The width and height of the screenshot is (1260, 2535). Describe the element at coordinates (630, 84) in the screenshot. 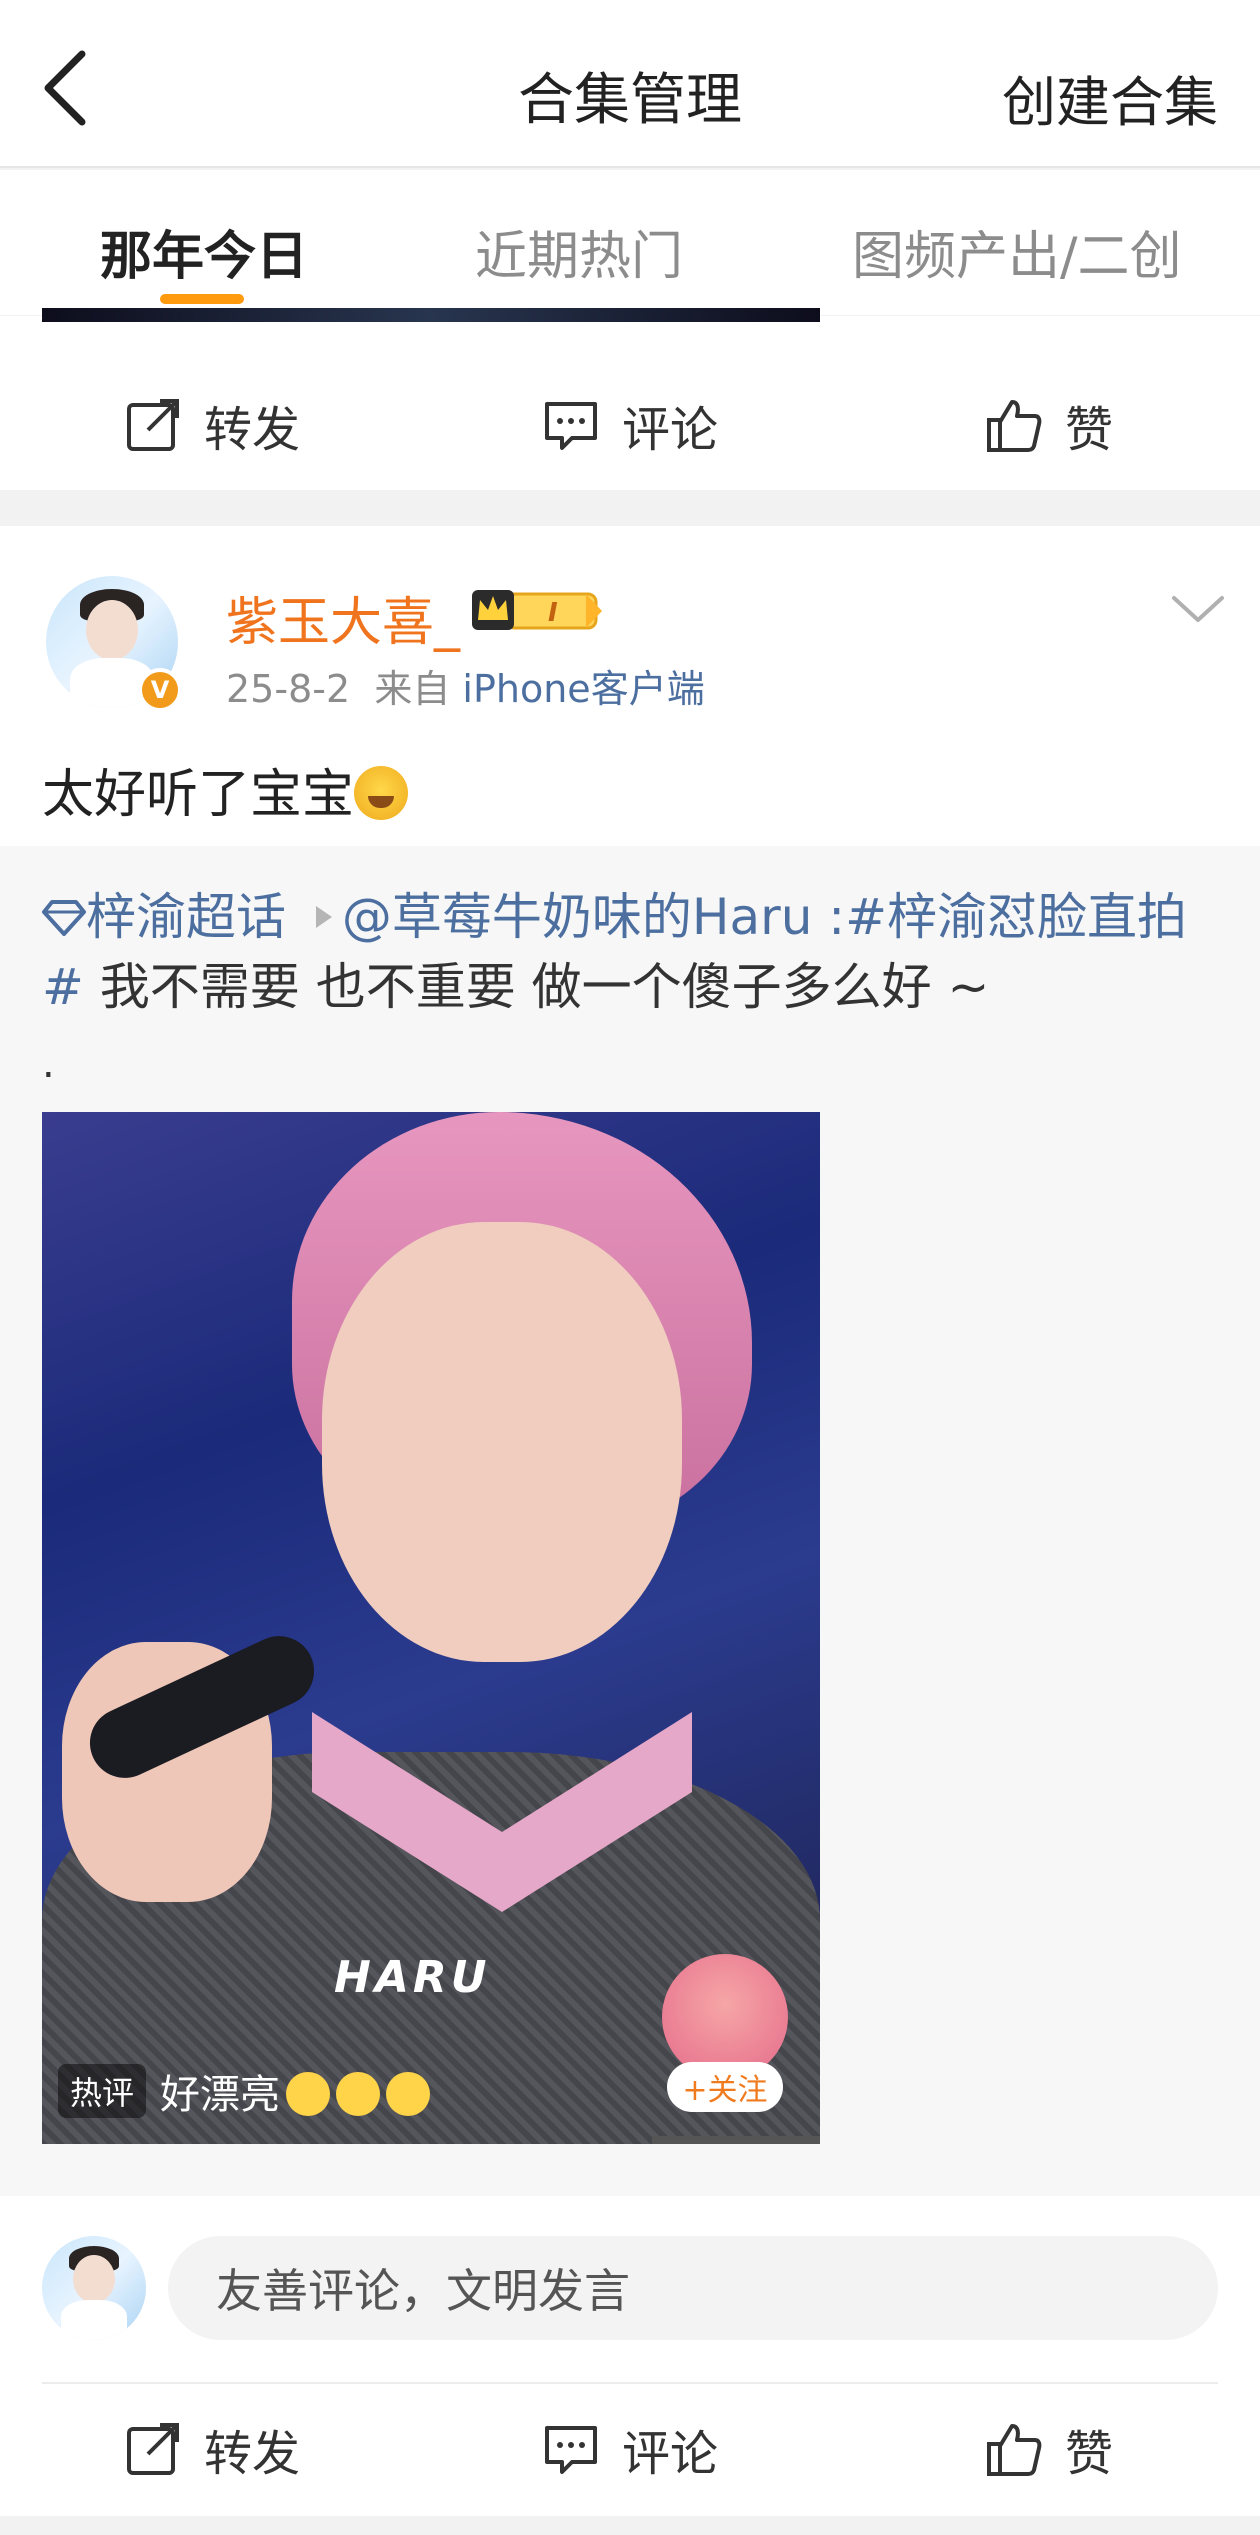

I see `top-bar: 合集管理 创建合集` at that location.